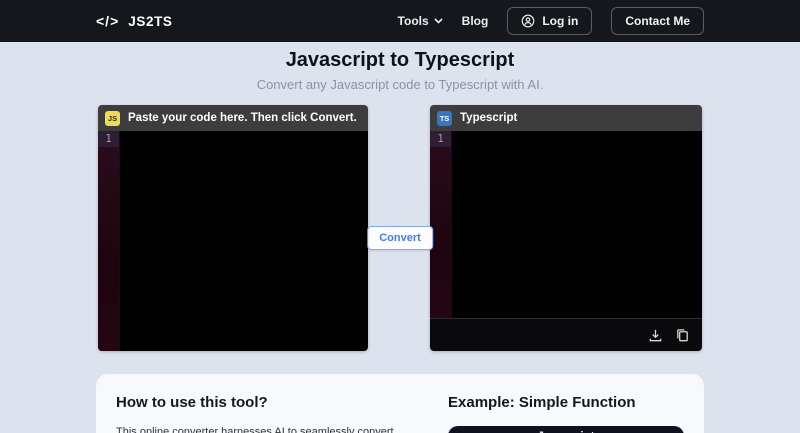  I want to click on convert-button: Convert, so click(400, 238).